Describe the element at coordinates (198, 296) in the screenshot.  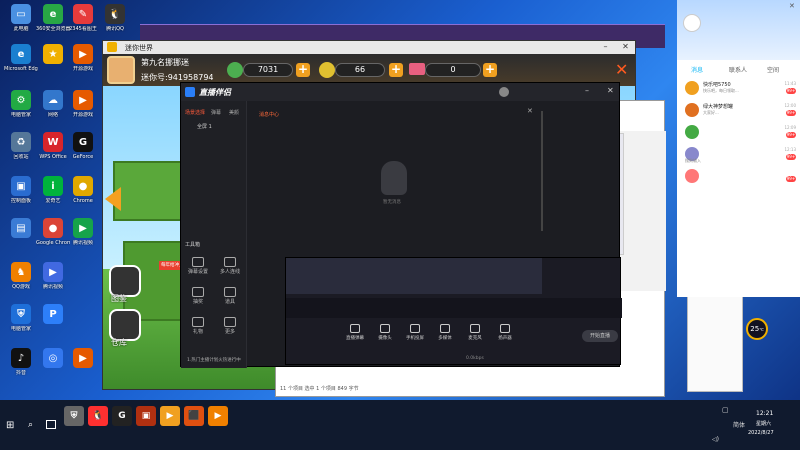
I see `toolbox-item: 抽奖` at that location.